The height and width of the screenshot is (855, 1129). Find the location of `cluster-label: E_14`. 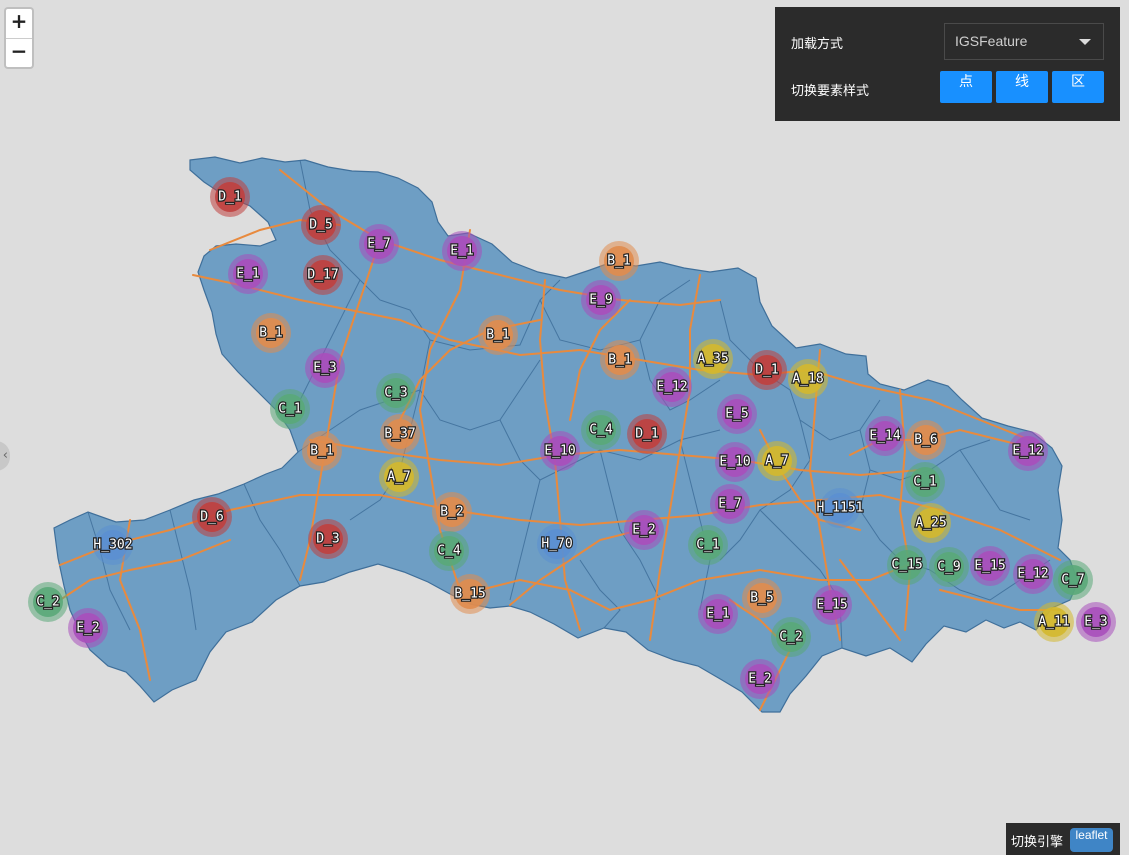

cluster-label: E_14 is located at coordinates (884, 436).